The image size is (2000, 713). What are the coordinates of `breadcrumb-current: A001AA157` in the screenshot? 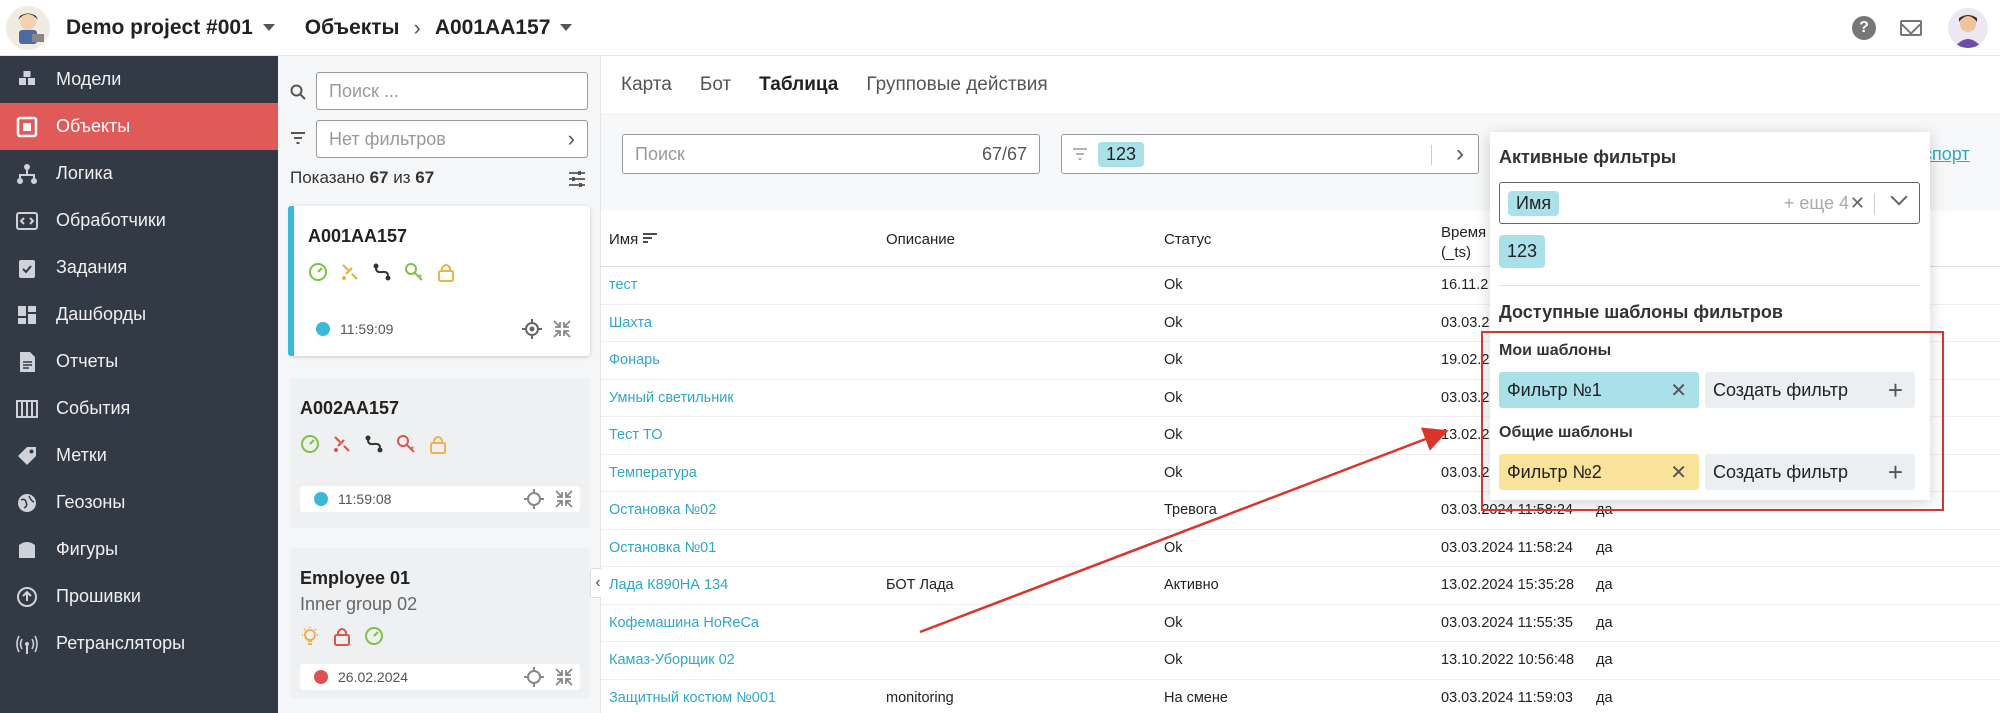 It's located at (493, 28).